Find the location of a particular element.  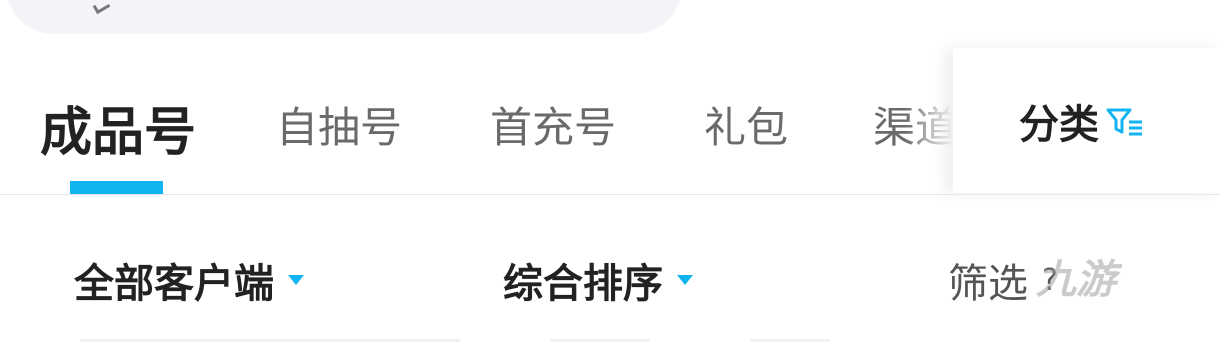

filter-list-icon is located at coordinates (1124, 121).